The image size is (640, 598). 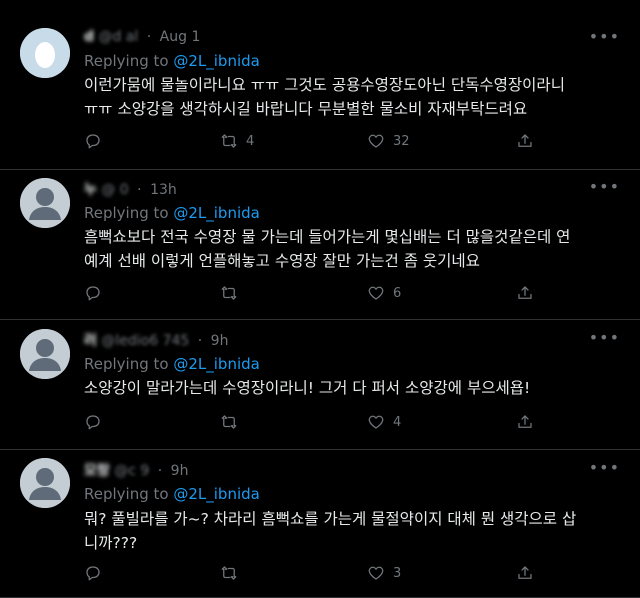 I want to click on display-name: 러, so click(x=90, y=341).